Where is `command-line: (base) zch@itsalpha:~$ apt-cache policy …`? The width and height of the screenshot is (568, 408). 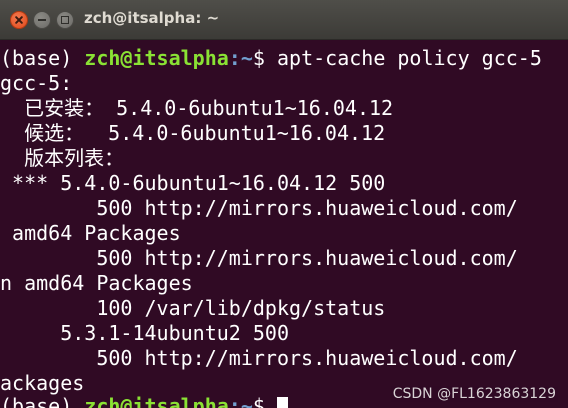
command-line: (base) zch@itsalpha:~$ apt-cache policy … is located at coordinates (271, 58).